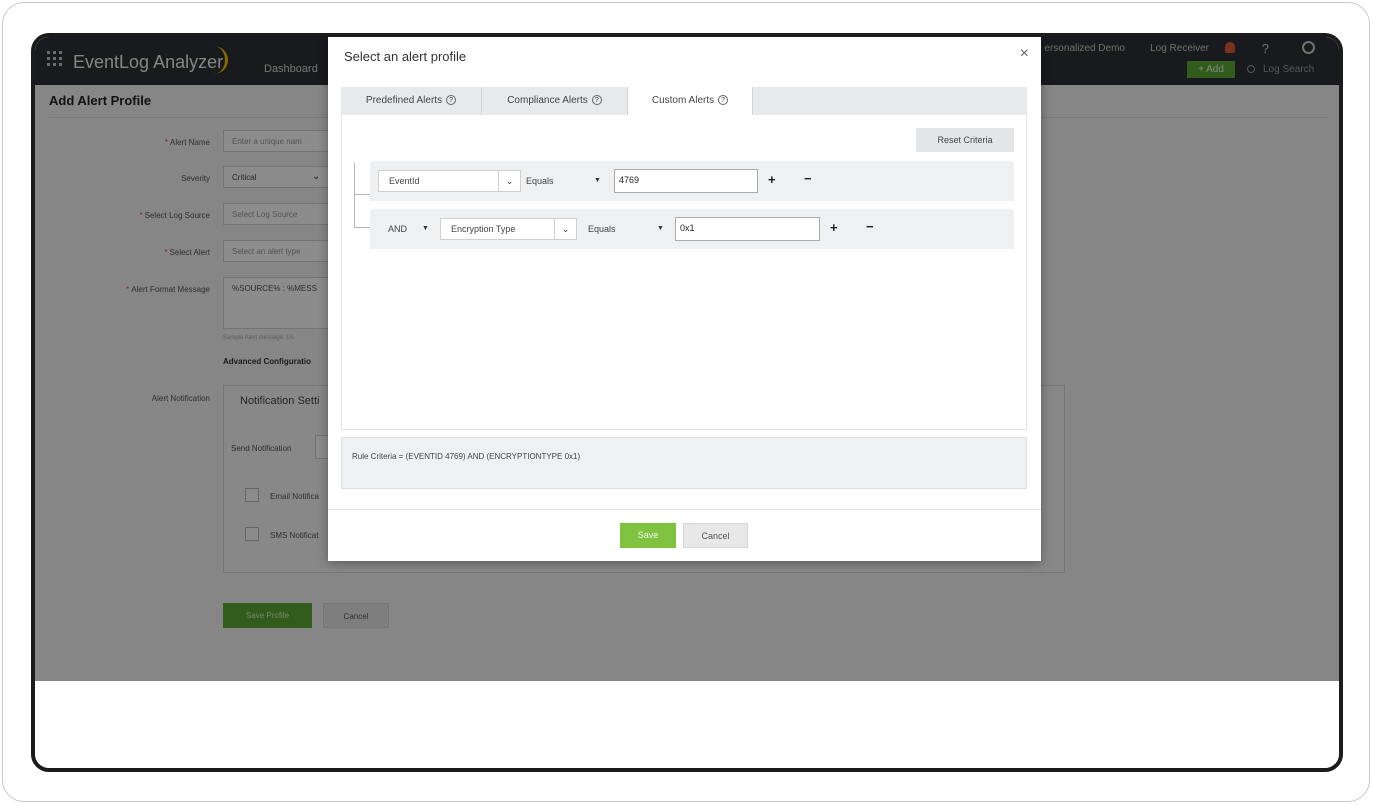 The height and width of the screenshot is (805, 1373). I want to click on criteria-row: AND ▼ Encryption Type ⌄ Equals ▼ 0x1 + −, so click(692, 229).